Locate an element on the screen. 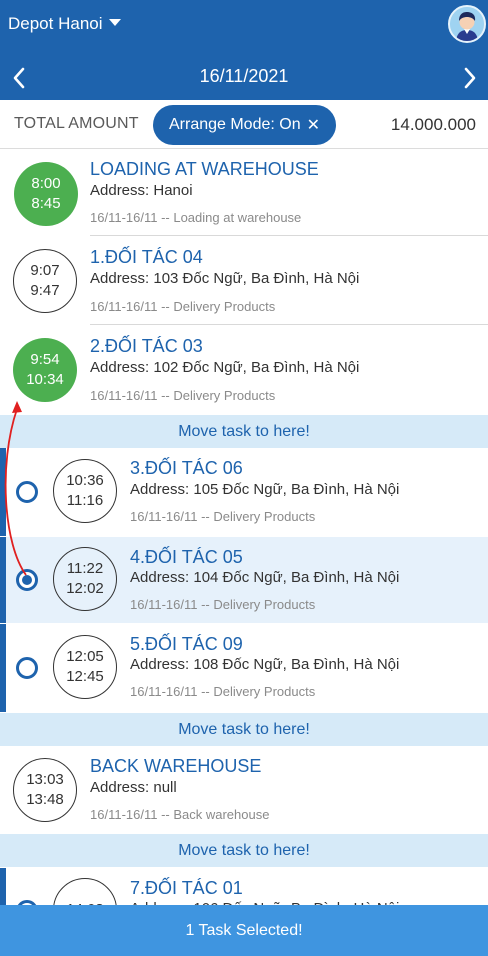  time-circle: 10:36 11:16 is located at coordinates (85, 491).